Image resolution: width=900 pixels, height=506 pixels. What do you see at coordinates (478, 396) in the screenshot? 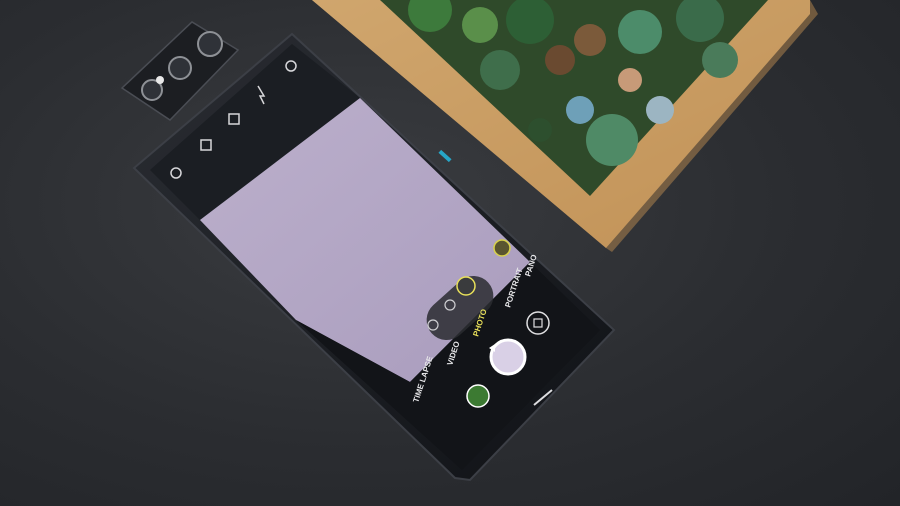
I see `gallery-thumbnail` at bounding box center [478, 396].